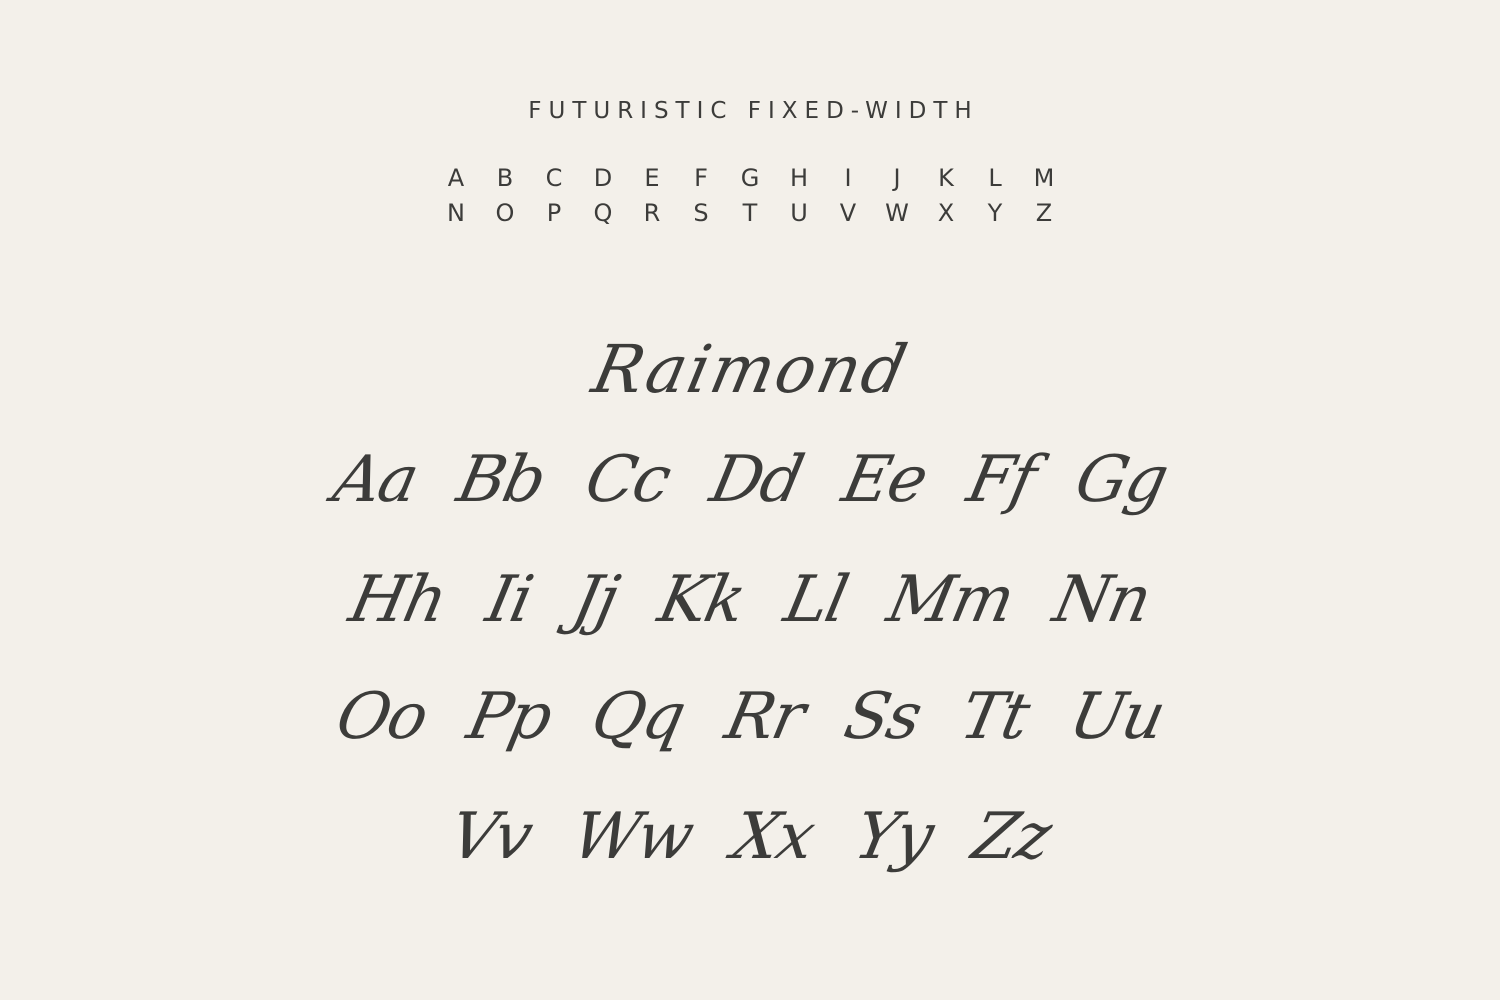 The height and width of the screenshot is (1000, 1500). I want to click on script-glyph-row-1: Aa Bb Cc Dd Ee Ff Gg, so click(750, 480).